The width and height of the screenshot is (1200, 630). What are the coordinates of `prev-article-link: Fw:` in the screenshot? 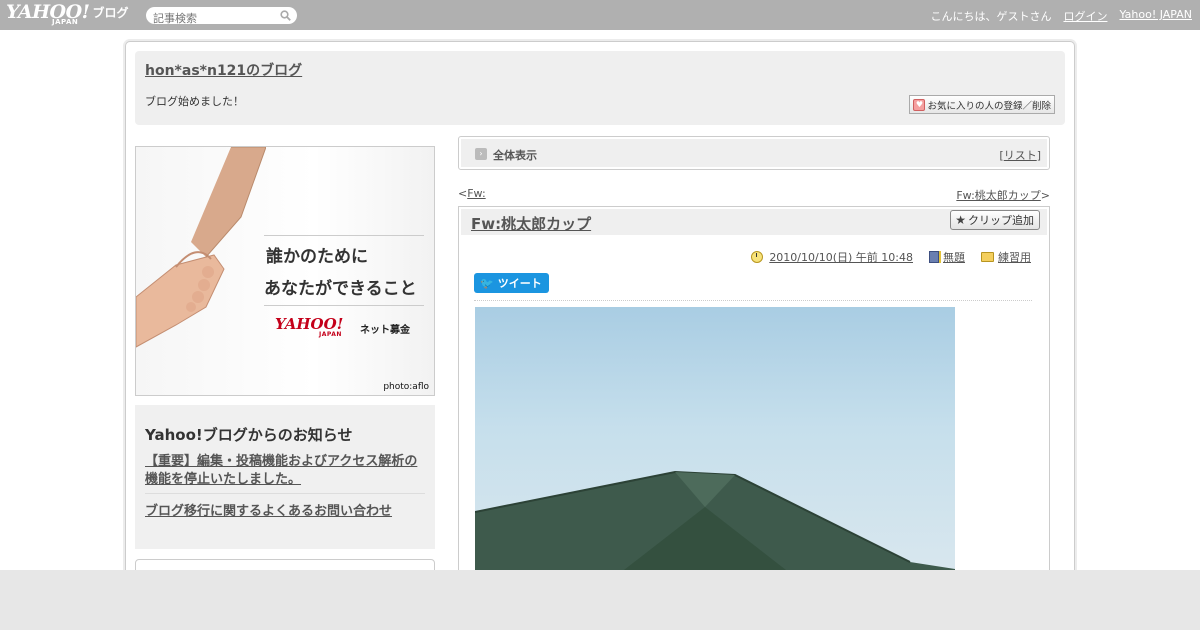 It's located at (476, 193).